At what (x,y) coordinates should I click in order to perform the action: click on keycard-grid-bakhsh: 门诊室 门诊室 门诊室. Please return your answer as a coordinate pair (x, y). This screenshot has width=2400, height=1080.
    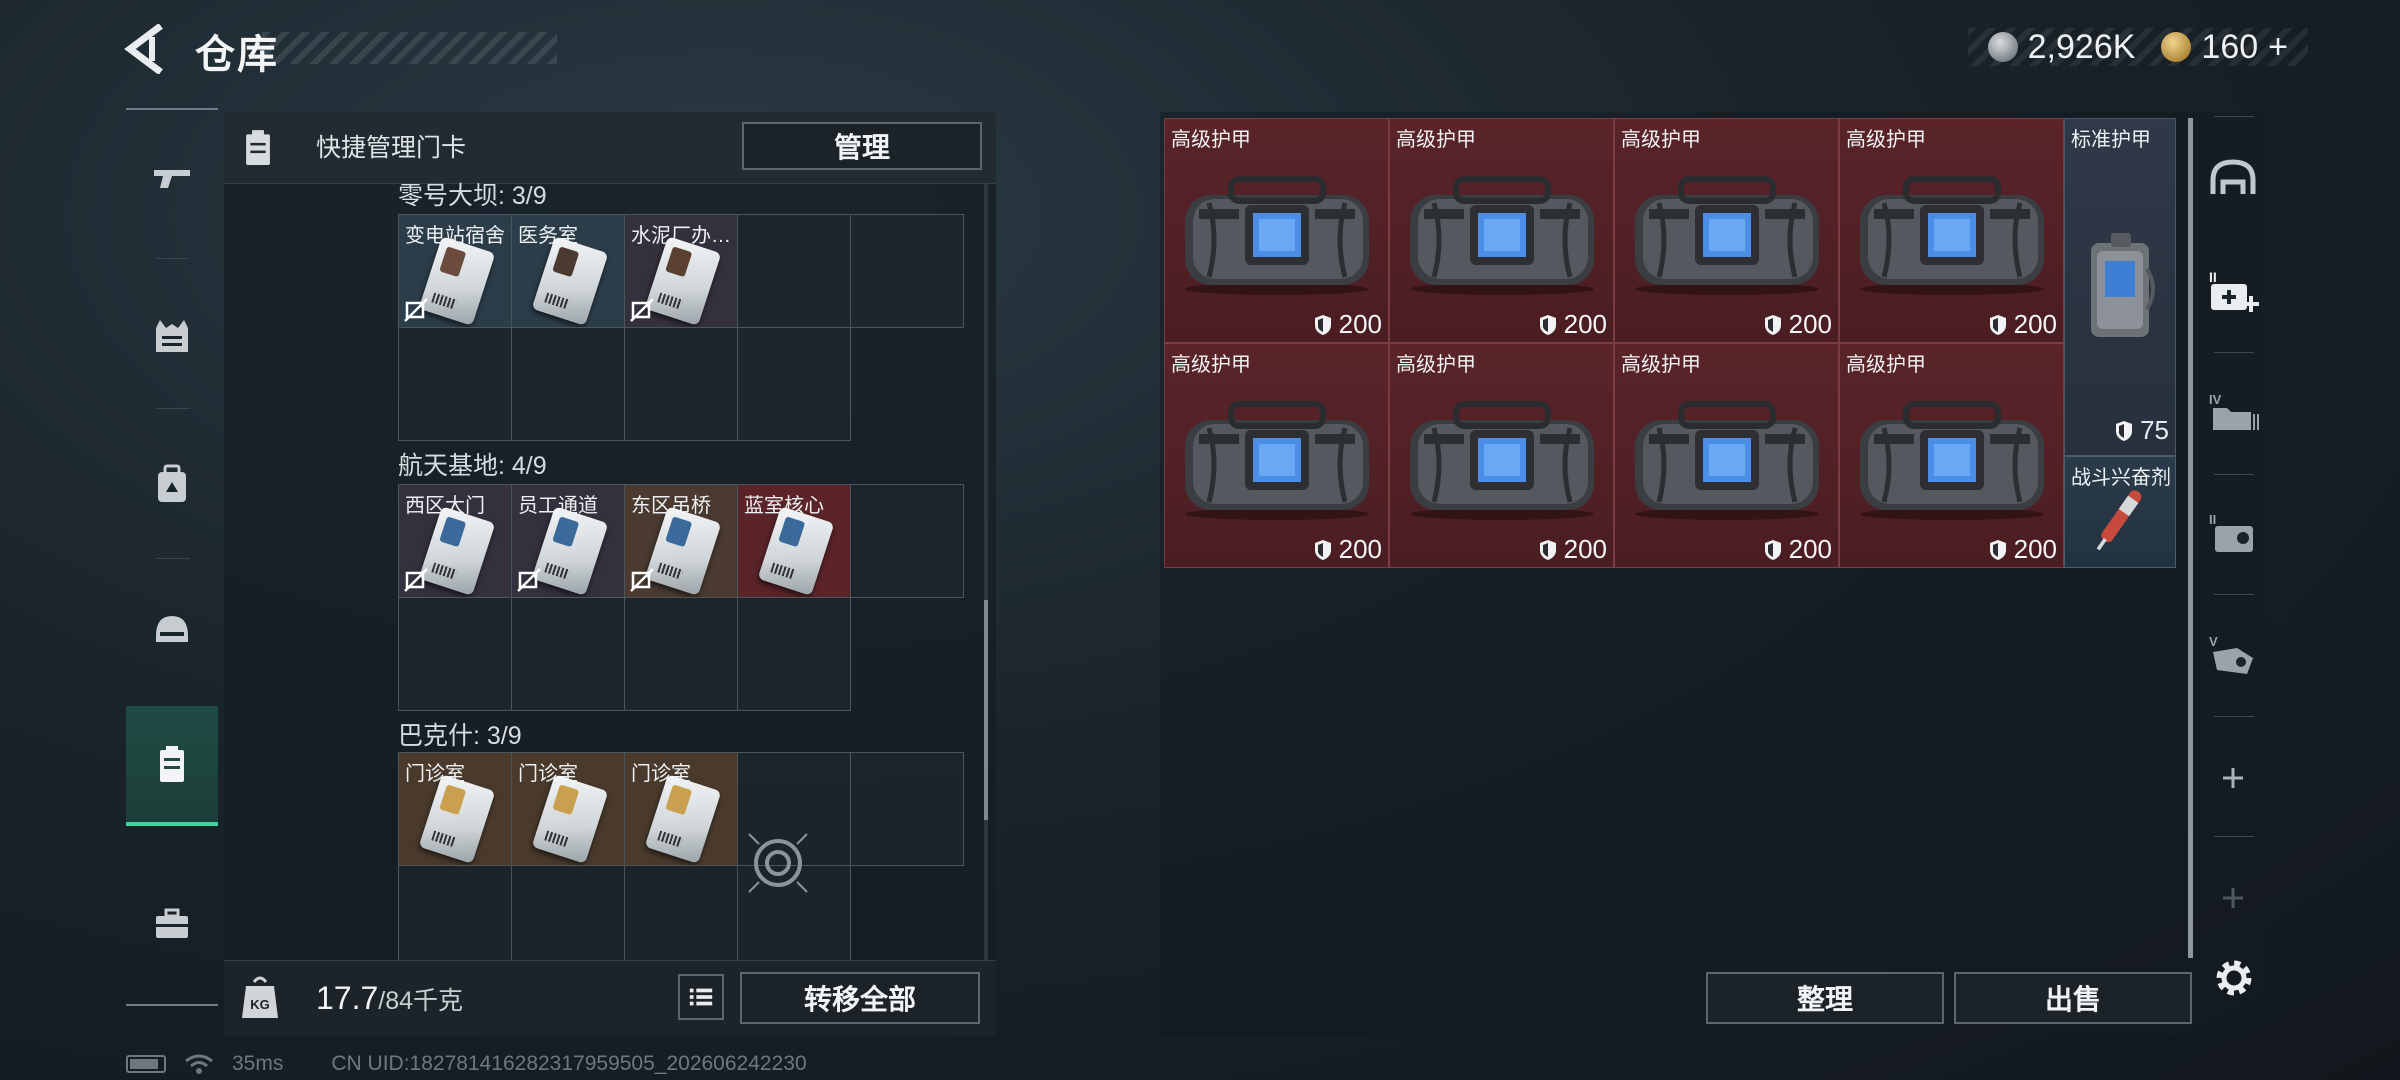
    Looking at the image, I should click on (681, 865).